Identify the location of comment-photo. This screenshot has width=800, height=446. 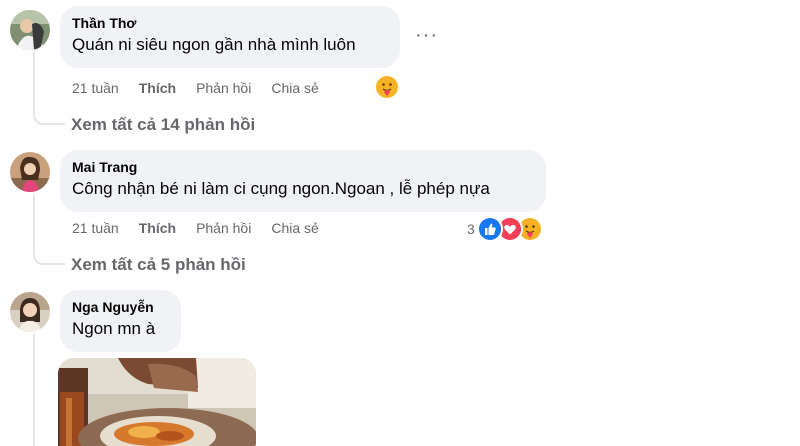
(157, 402).